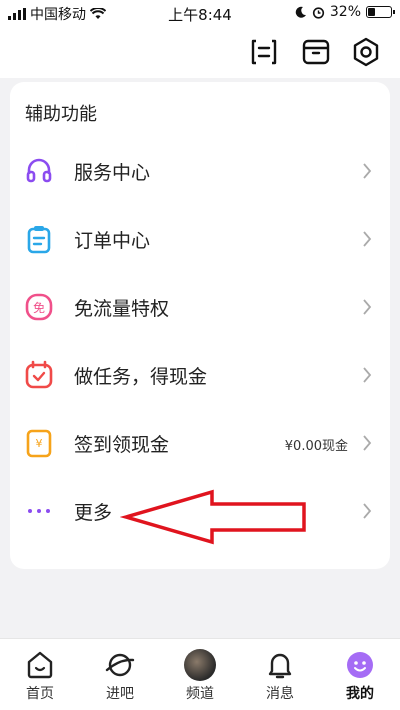 The width and height of the screenshot is (400, 710). What do you see at coordinates (120, 665) in the screenshot?
I see `planet-icon` at bounding box center [120, 665].